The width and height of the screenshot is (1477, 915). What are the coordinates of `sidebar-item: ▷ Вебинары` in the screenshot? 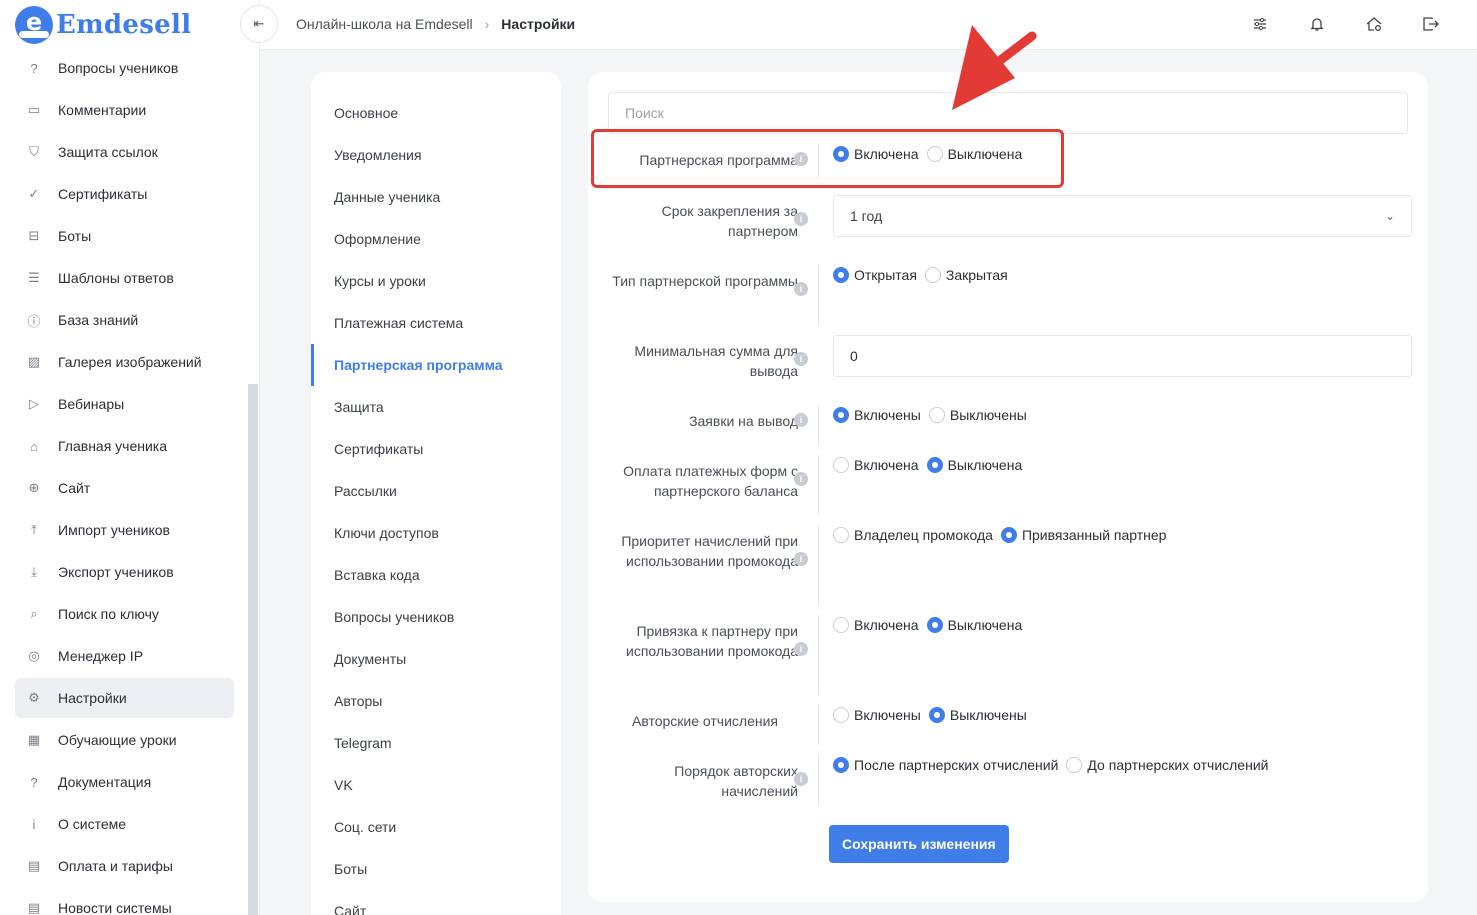 It's located at (124, 404).